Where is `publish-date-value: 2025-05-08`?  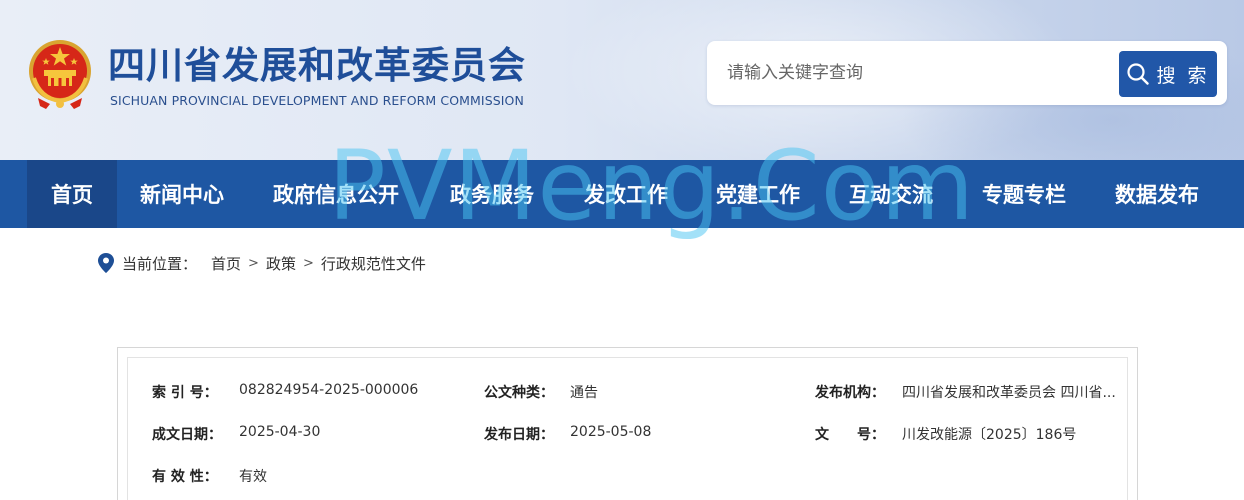 publish-date-value: 2025-05-08 is located at coordinates (611, 432).